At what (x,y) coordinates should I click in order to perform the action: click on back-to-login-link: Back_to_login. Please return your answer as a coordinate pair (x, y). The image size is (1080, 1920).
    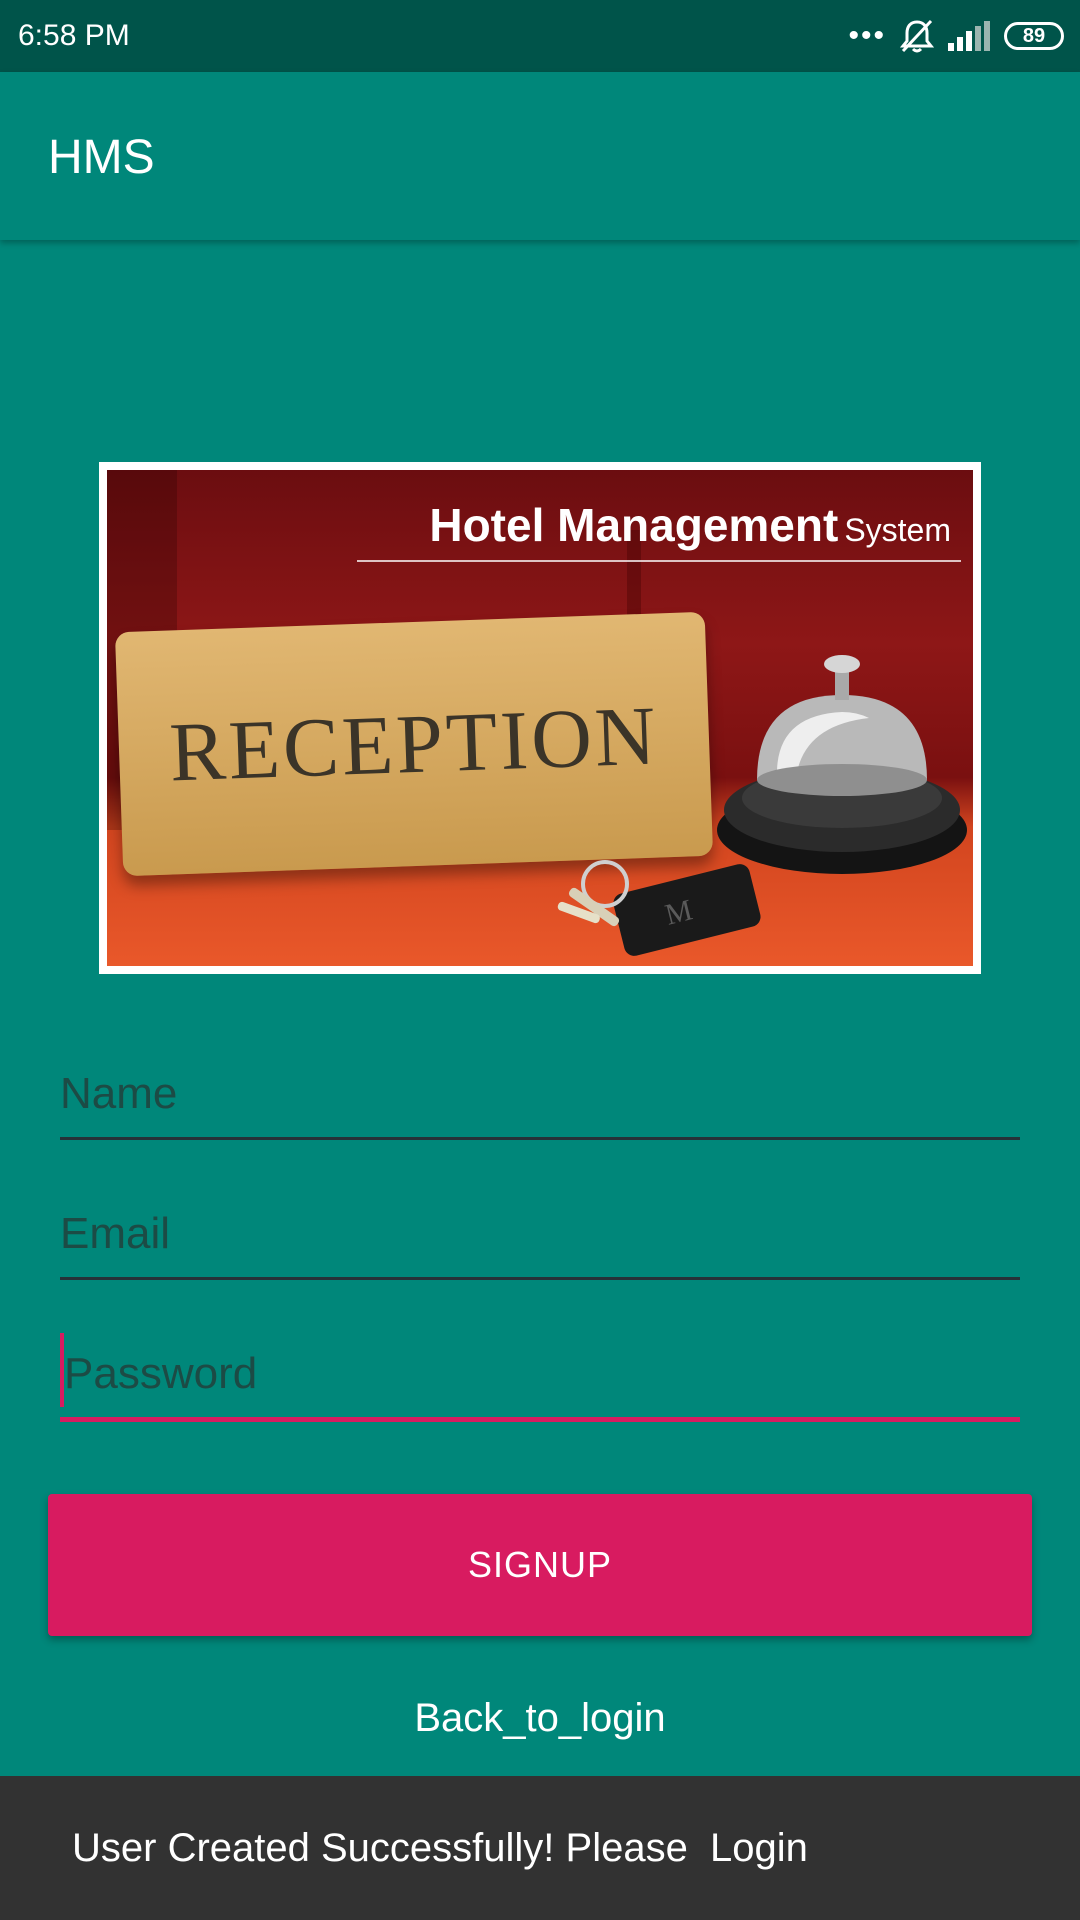
    Looking at the image, I should click on (540, 1718).